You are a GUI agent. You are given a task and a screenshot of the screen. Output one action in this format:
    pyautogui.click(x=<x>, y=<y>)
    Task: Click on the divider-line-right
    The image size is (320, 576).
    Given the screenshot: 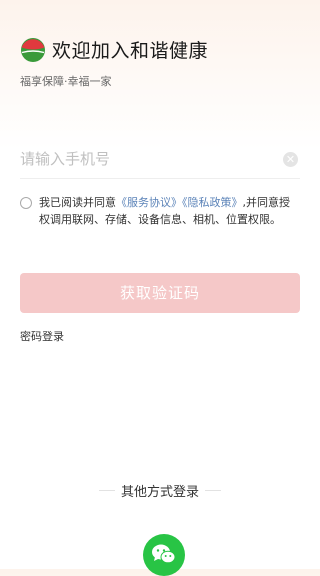 What is the action you would take?
    pyautogui.click(x=213, y=490)
    